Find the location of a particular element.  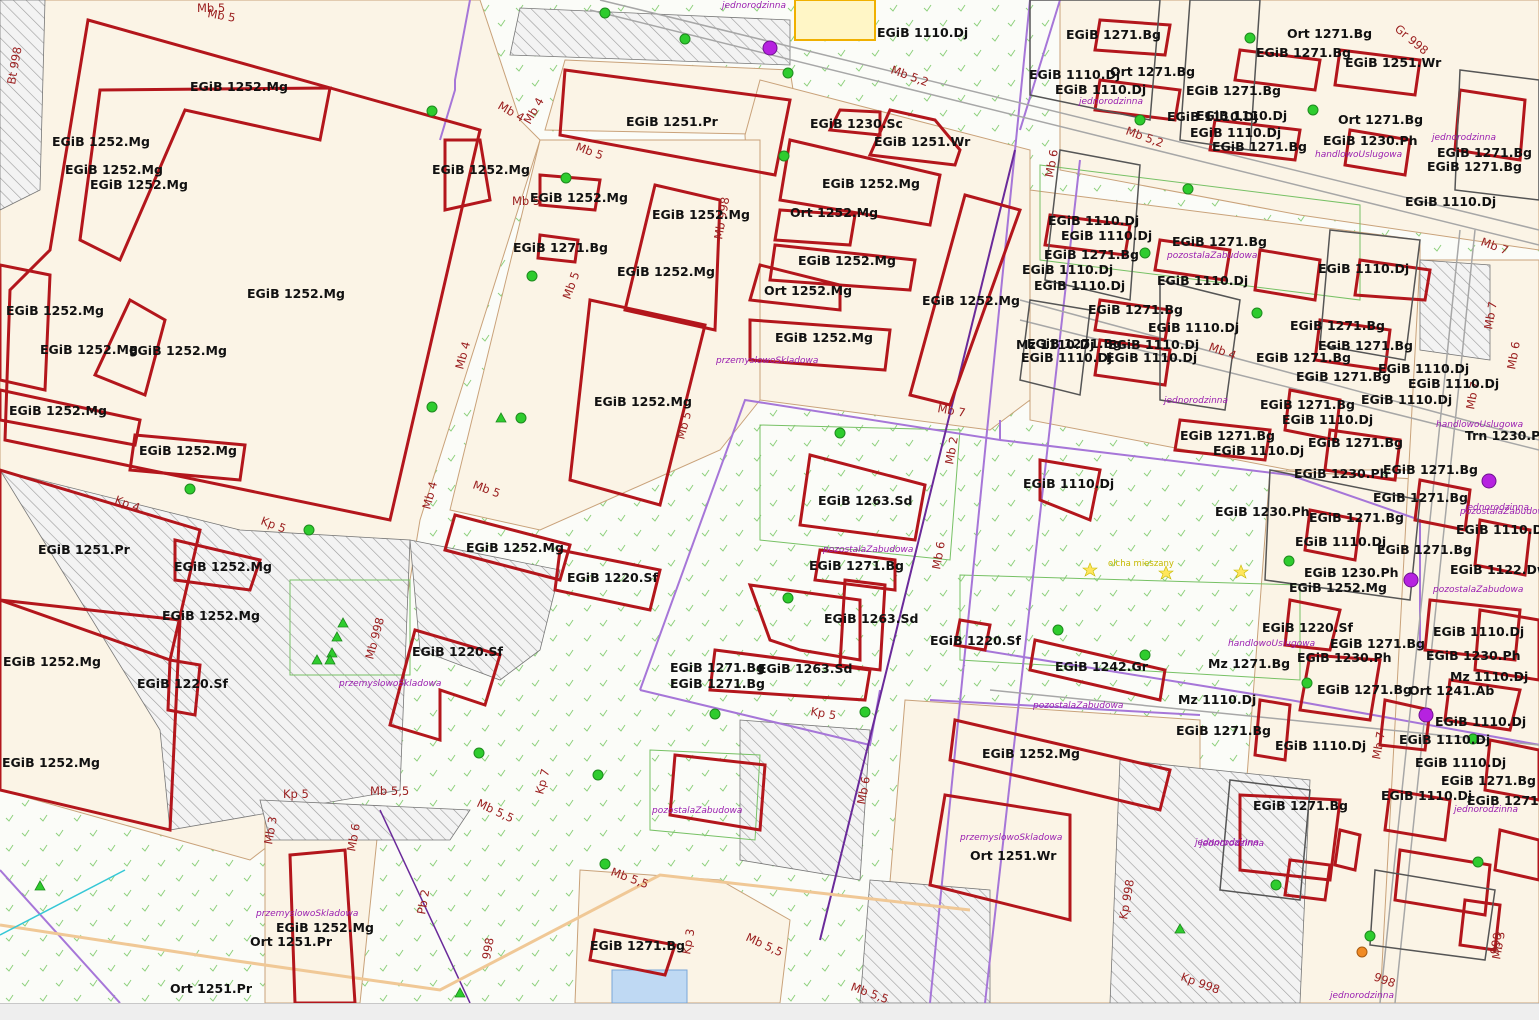

building-label: Ort 1252.Mg is located at coordinates (834, 212).